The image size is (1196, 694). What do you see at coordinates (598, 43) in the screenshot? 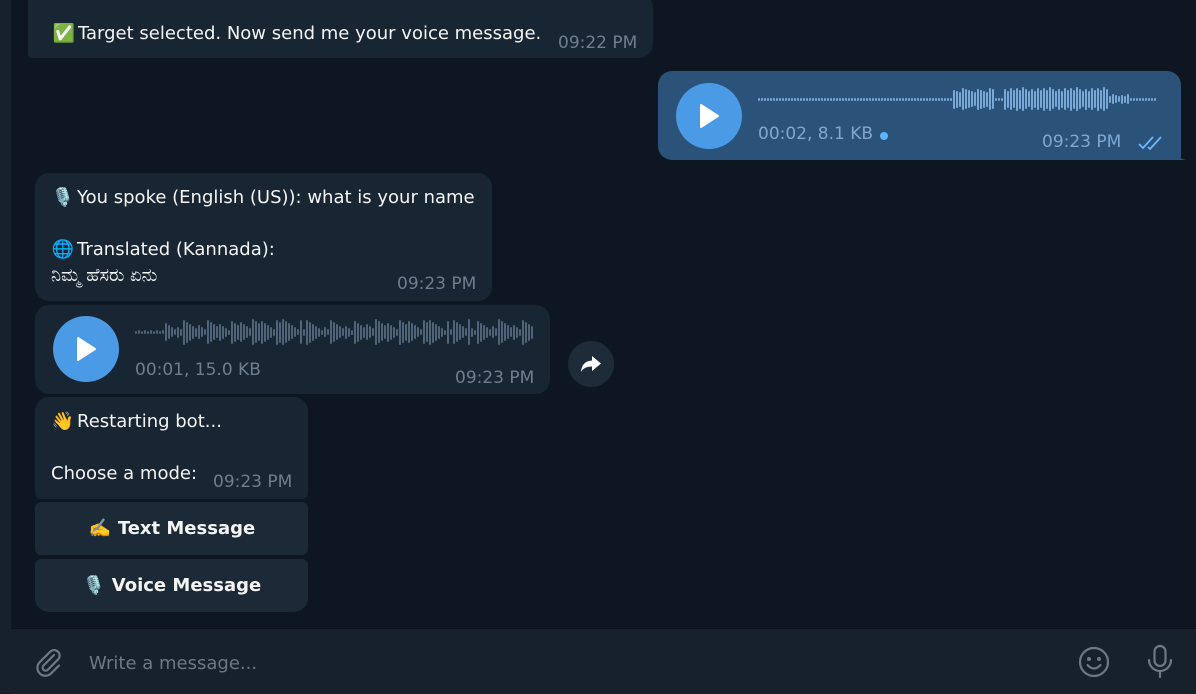
I see `message-time: 09:22 PM` at bounding box center [598, 43].